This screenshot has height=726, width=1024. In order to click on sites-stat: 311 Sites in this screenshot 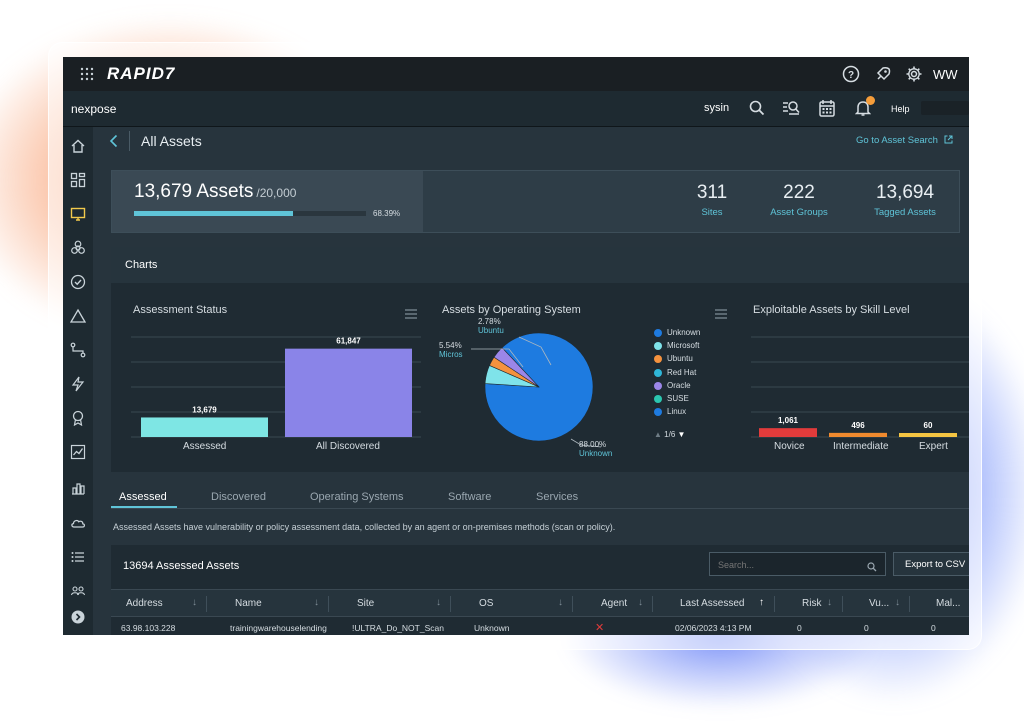, I will do `click(712, 200)`.